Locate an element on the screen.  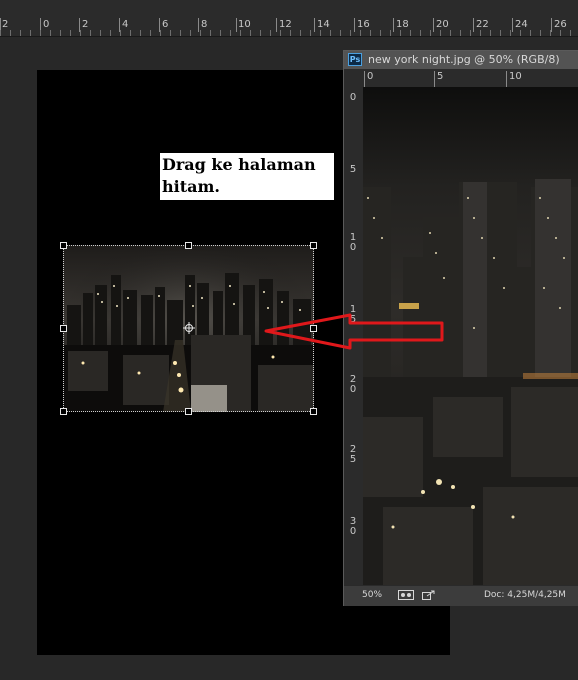
transform-handle-top-right is located at coordinates (313, 245).